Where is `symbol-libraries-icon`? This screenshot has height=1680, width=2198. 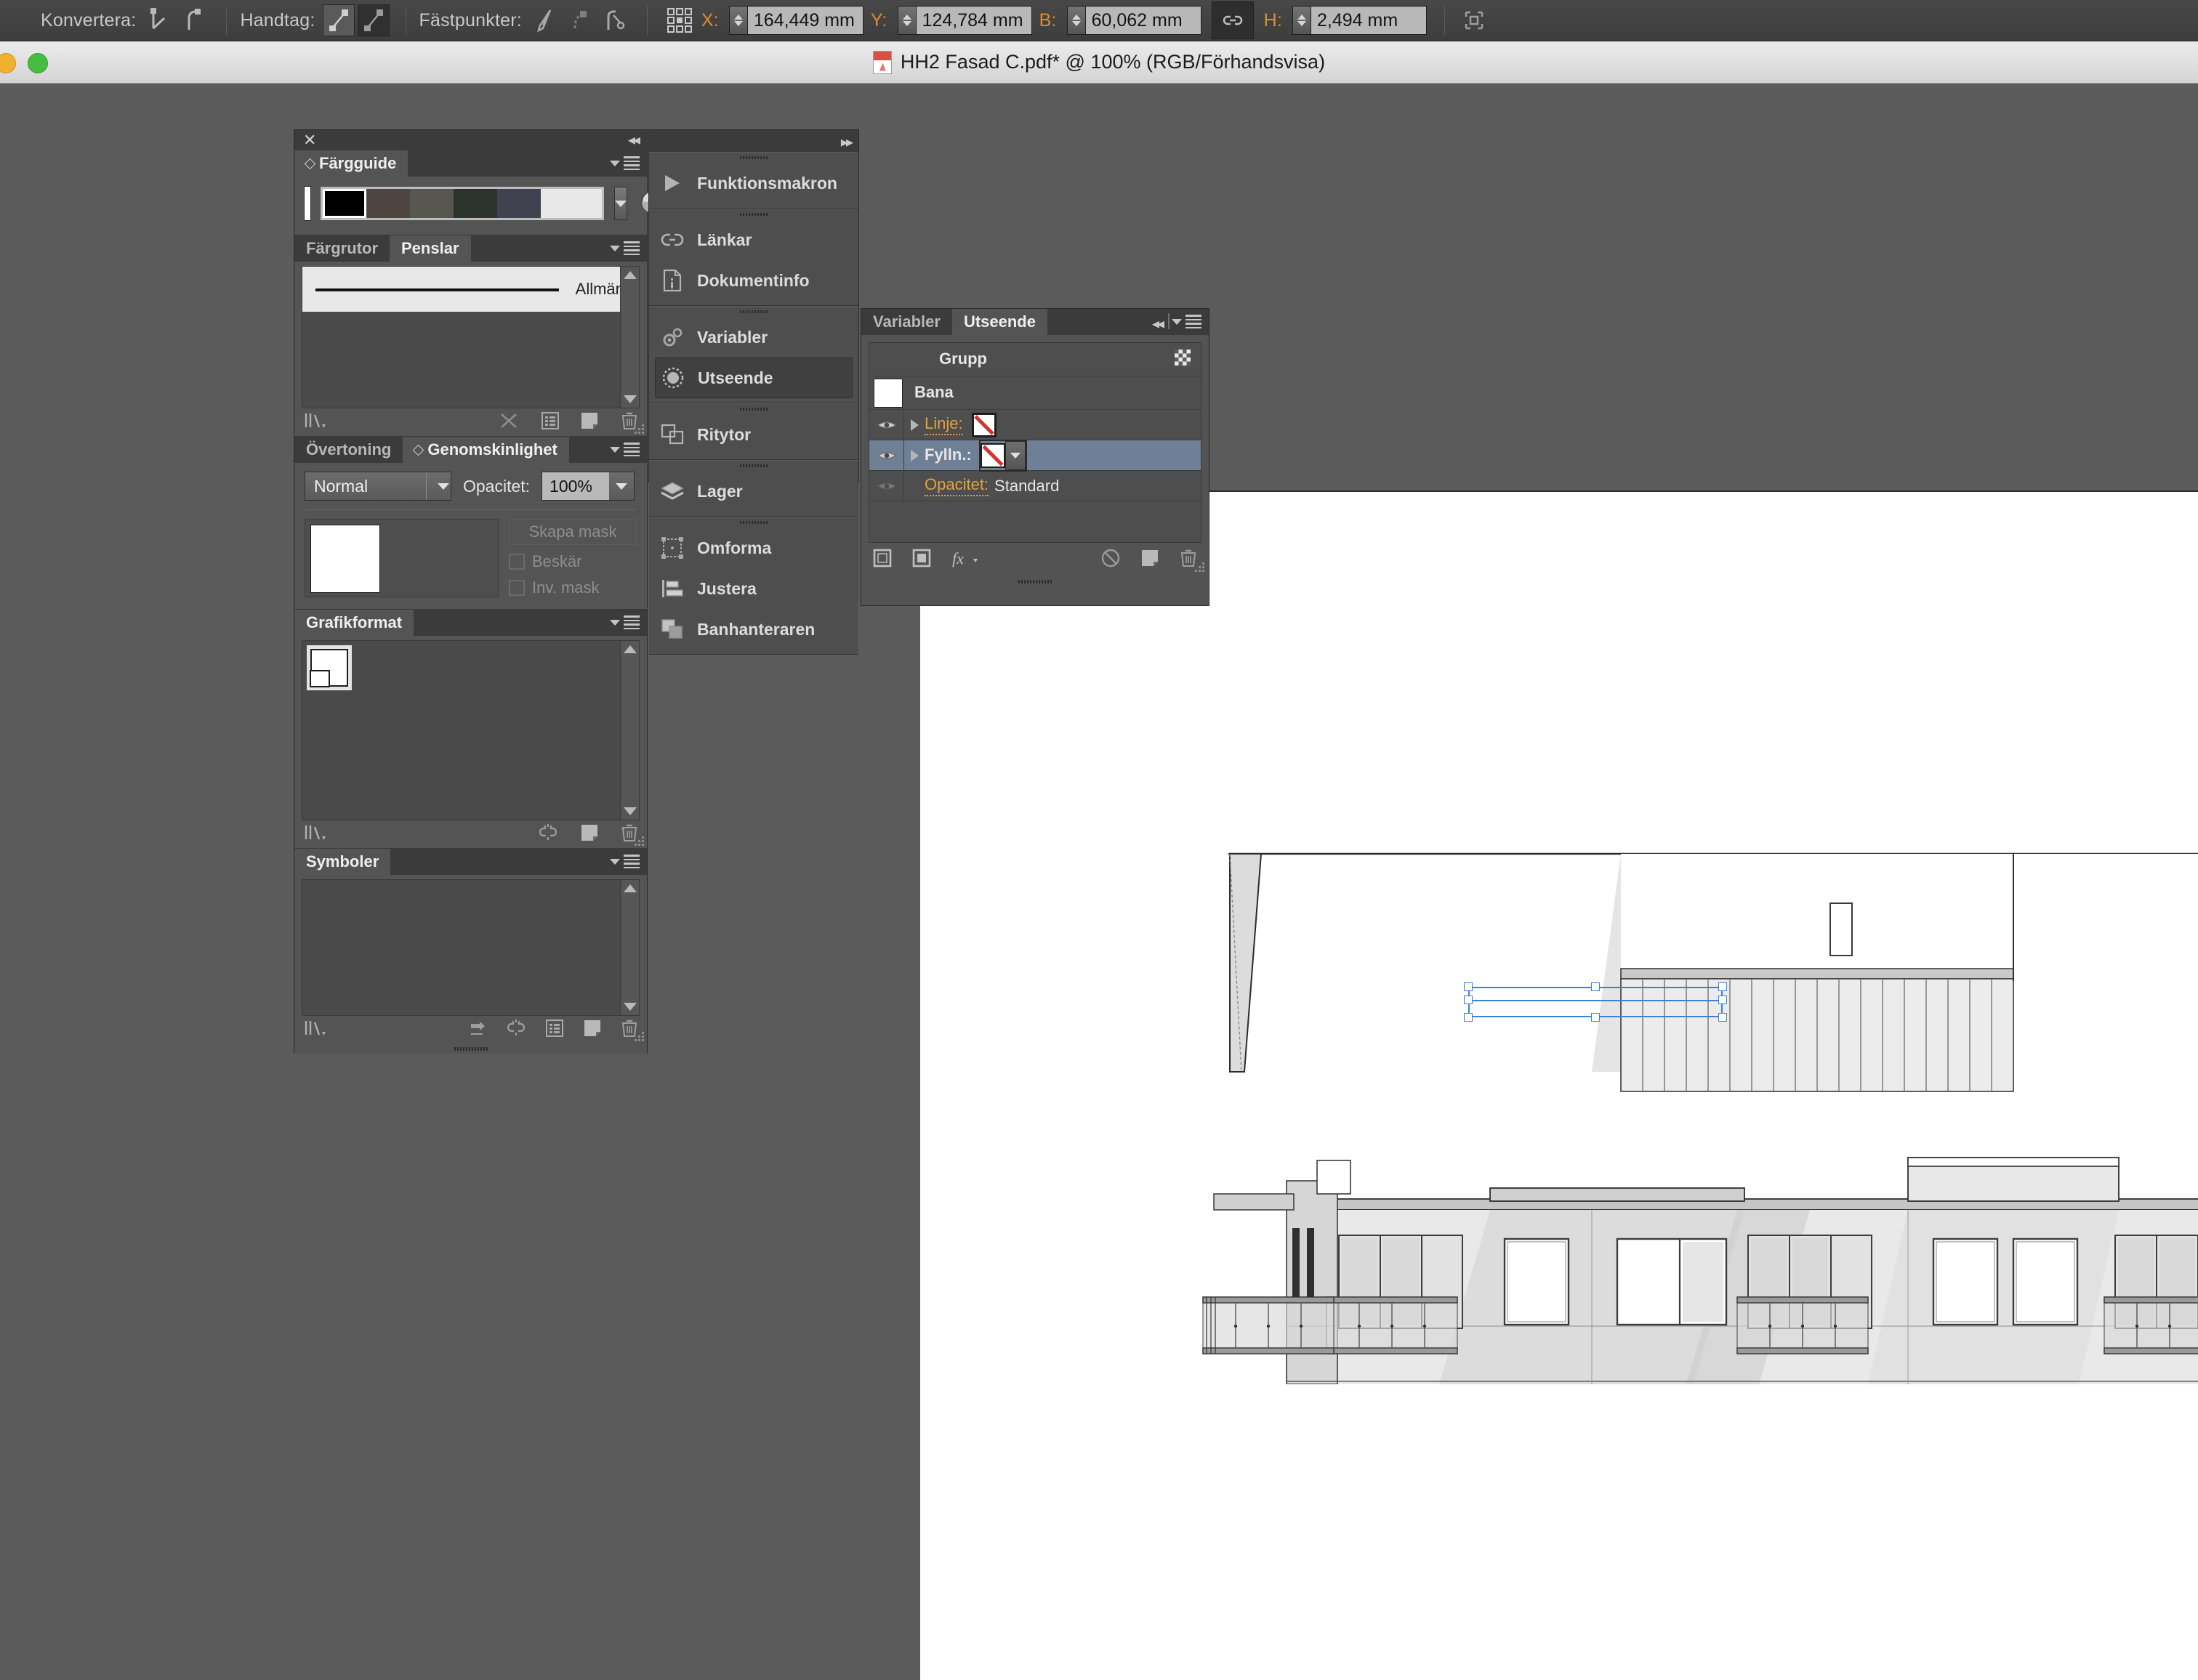 symbol-libraries-icon is located at coordinates (315, 1030).